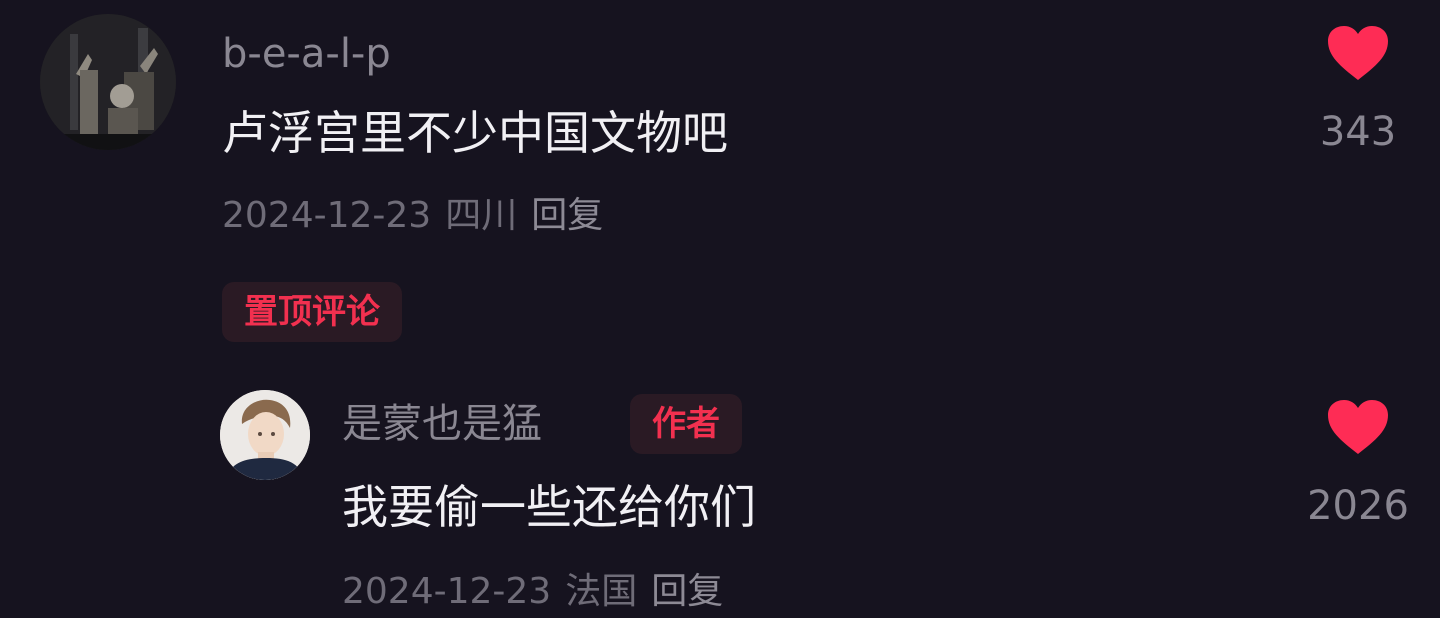  What do you see at coordinates (475, 133) in the screenshot?
I see `comment-text: 卢浮宫里不少中国文物吧` at bounding box center [475, 133].